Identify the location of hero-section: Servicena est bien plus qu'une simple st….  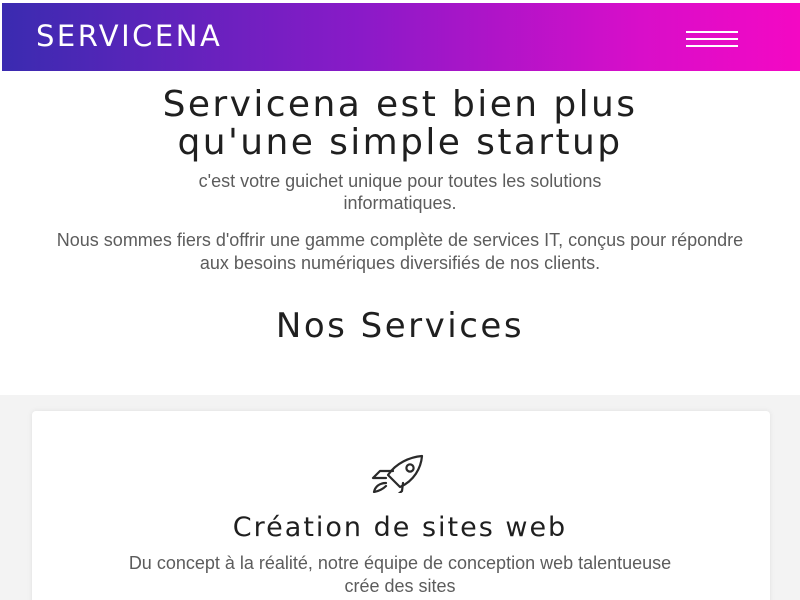
(400, 124).